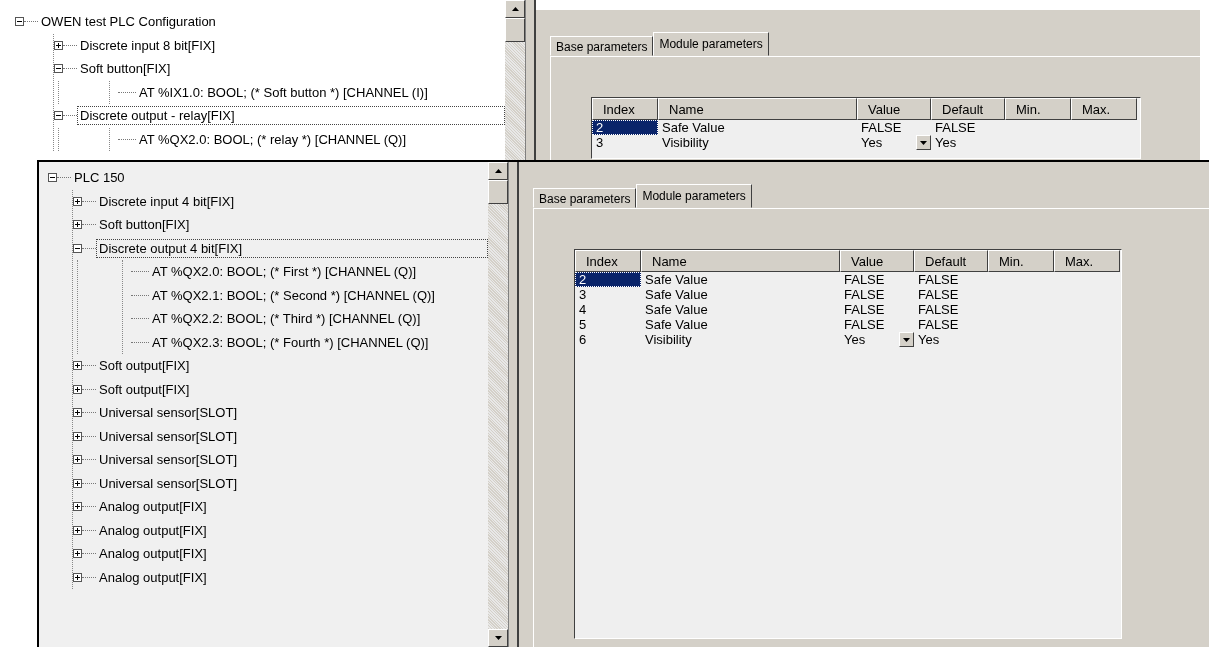  What do you see at coordinates (583, 339) in the screenshot?
I see `table-cell-text: 6` at bounding box center [583, 339].